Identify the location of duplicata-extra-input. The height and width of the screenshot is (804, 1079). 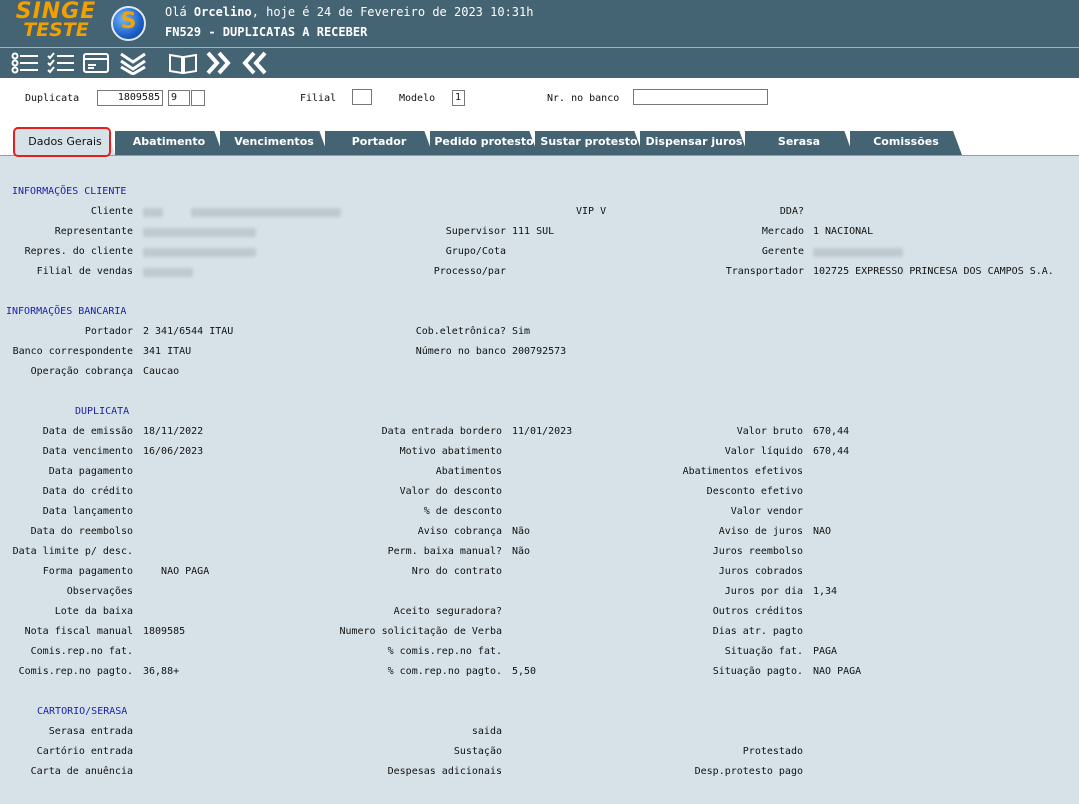
(198, 98).